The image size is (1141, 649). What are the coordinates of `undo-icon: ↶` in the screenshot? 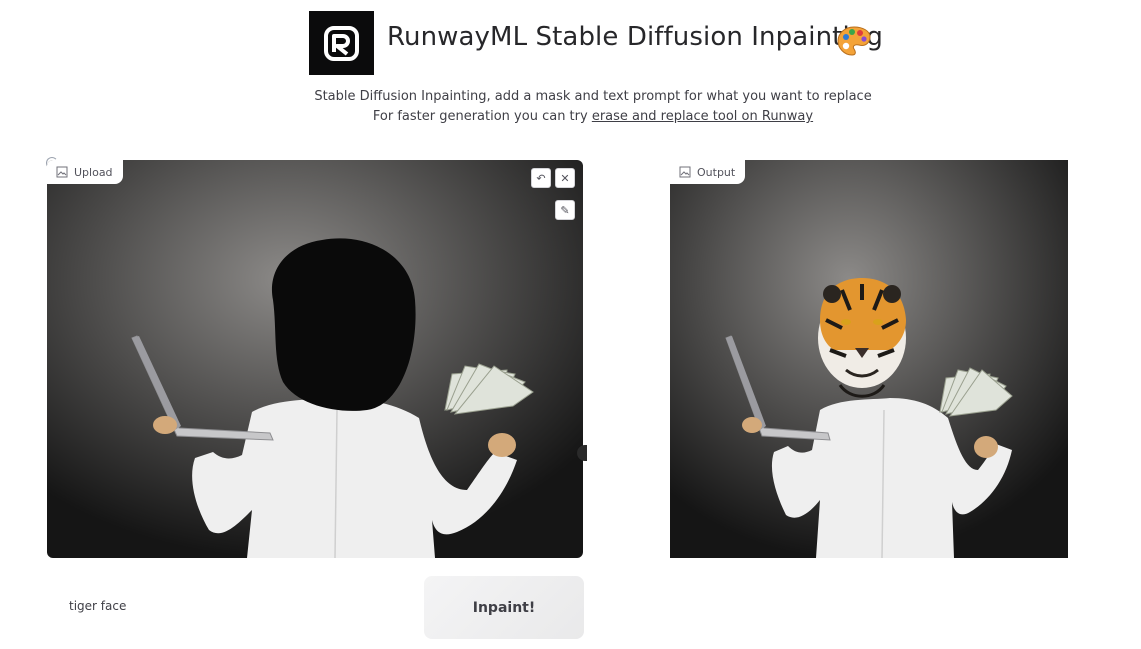 It's located at (541, 178).